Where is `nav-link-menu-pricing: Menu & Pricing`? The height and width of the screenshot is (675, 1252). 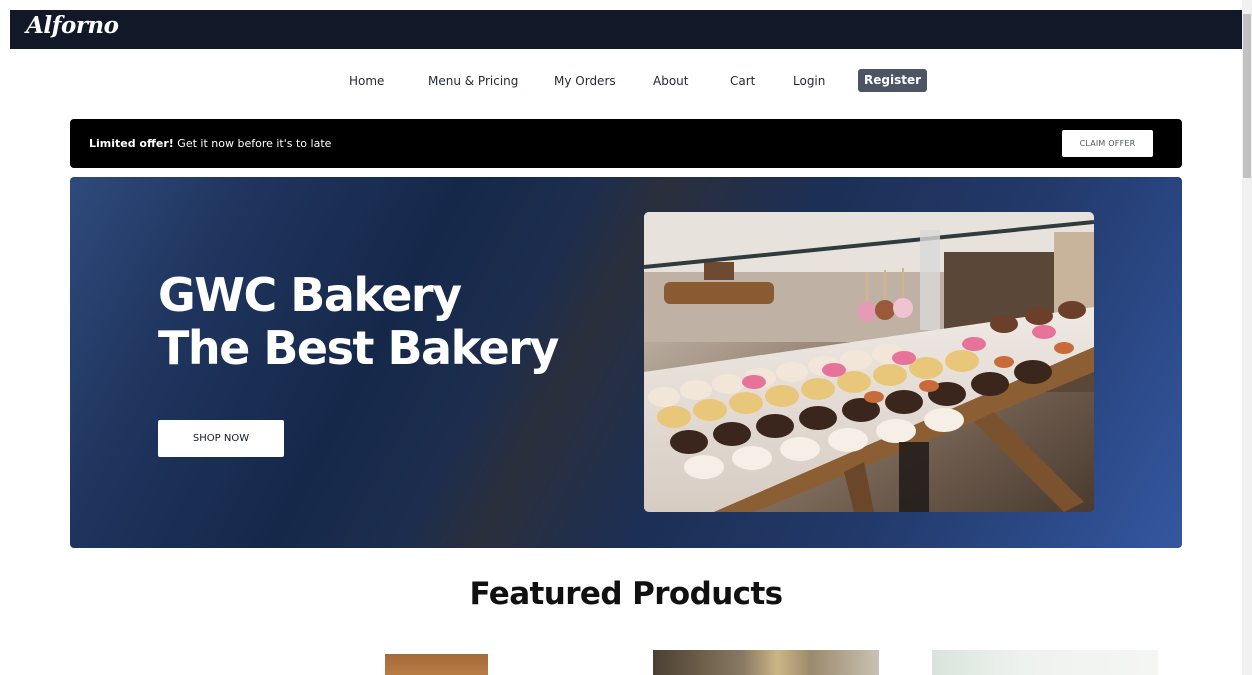 nav-link-menu-pricing: Menu & Pricing is located at coordinates (473, 81).